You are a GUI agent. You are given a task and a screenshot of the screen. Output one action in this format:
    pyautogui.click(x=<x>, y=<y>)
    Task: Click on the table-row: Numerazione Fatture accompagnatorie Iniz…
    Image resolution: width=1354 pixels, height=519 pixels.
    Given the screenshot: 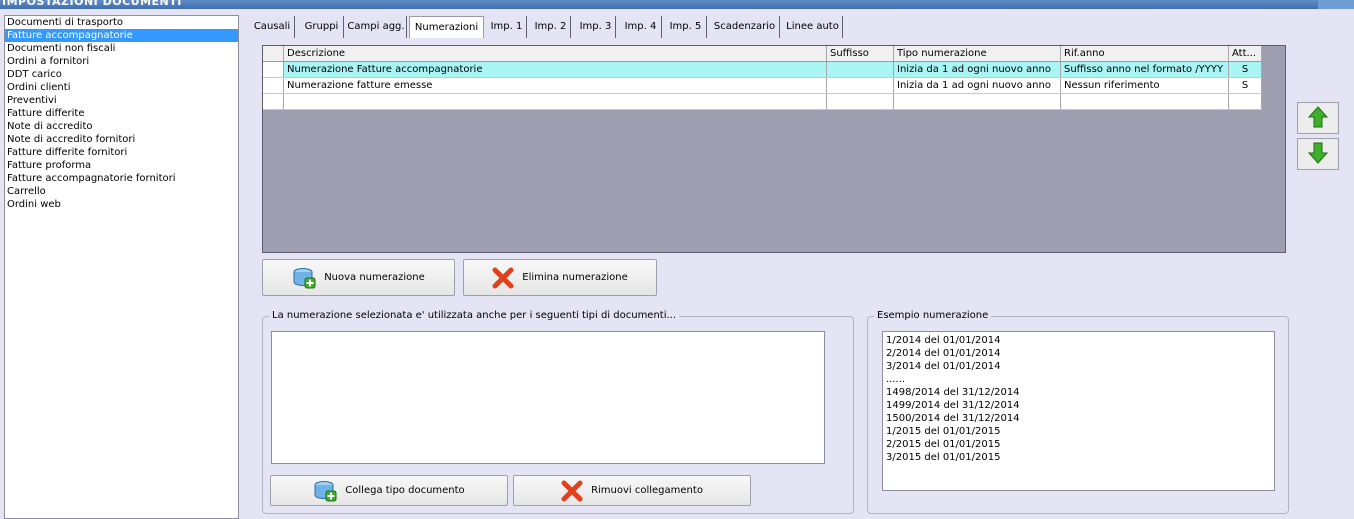 What is the action you would take?
    pyautogui.click(x=762, y=70)
    